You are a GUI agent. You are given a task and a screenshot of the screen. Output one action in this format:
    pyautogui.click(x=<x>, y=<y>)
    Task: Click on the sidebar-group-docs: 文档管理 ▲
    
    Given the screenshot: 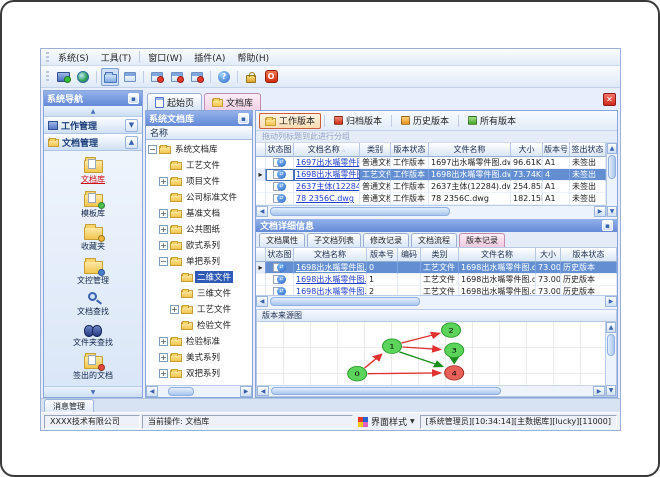 What is the action you would take?
    pyautogui.click(x=93, y=142)
    